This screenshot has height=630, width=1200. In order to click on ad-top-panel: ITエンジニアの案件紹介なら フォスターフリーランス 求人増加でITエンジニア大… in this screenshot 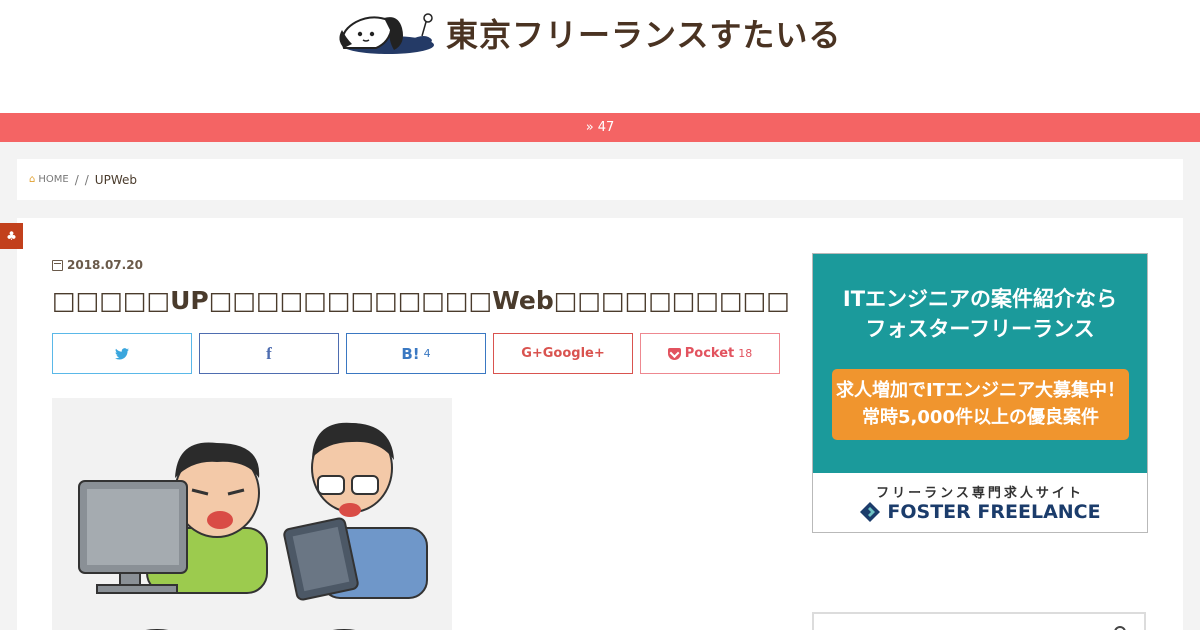, I will do `click(980, 363)`.